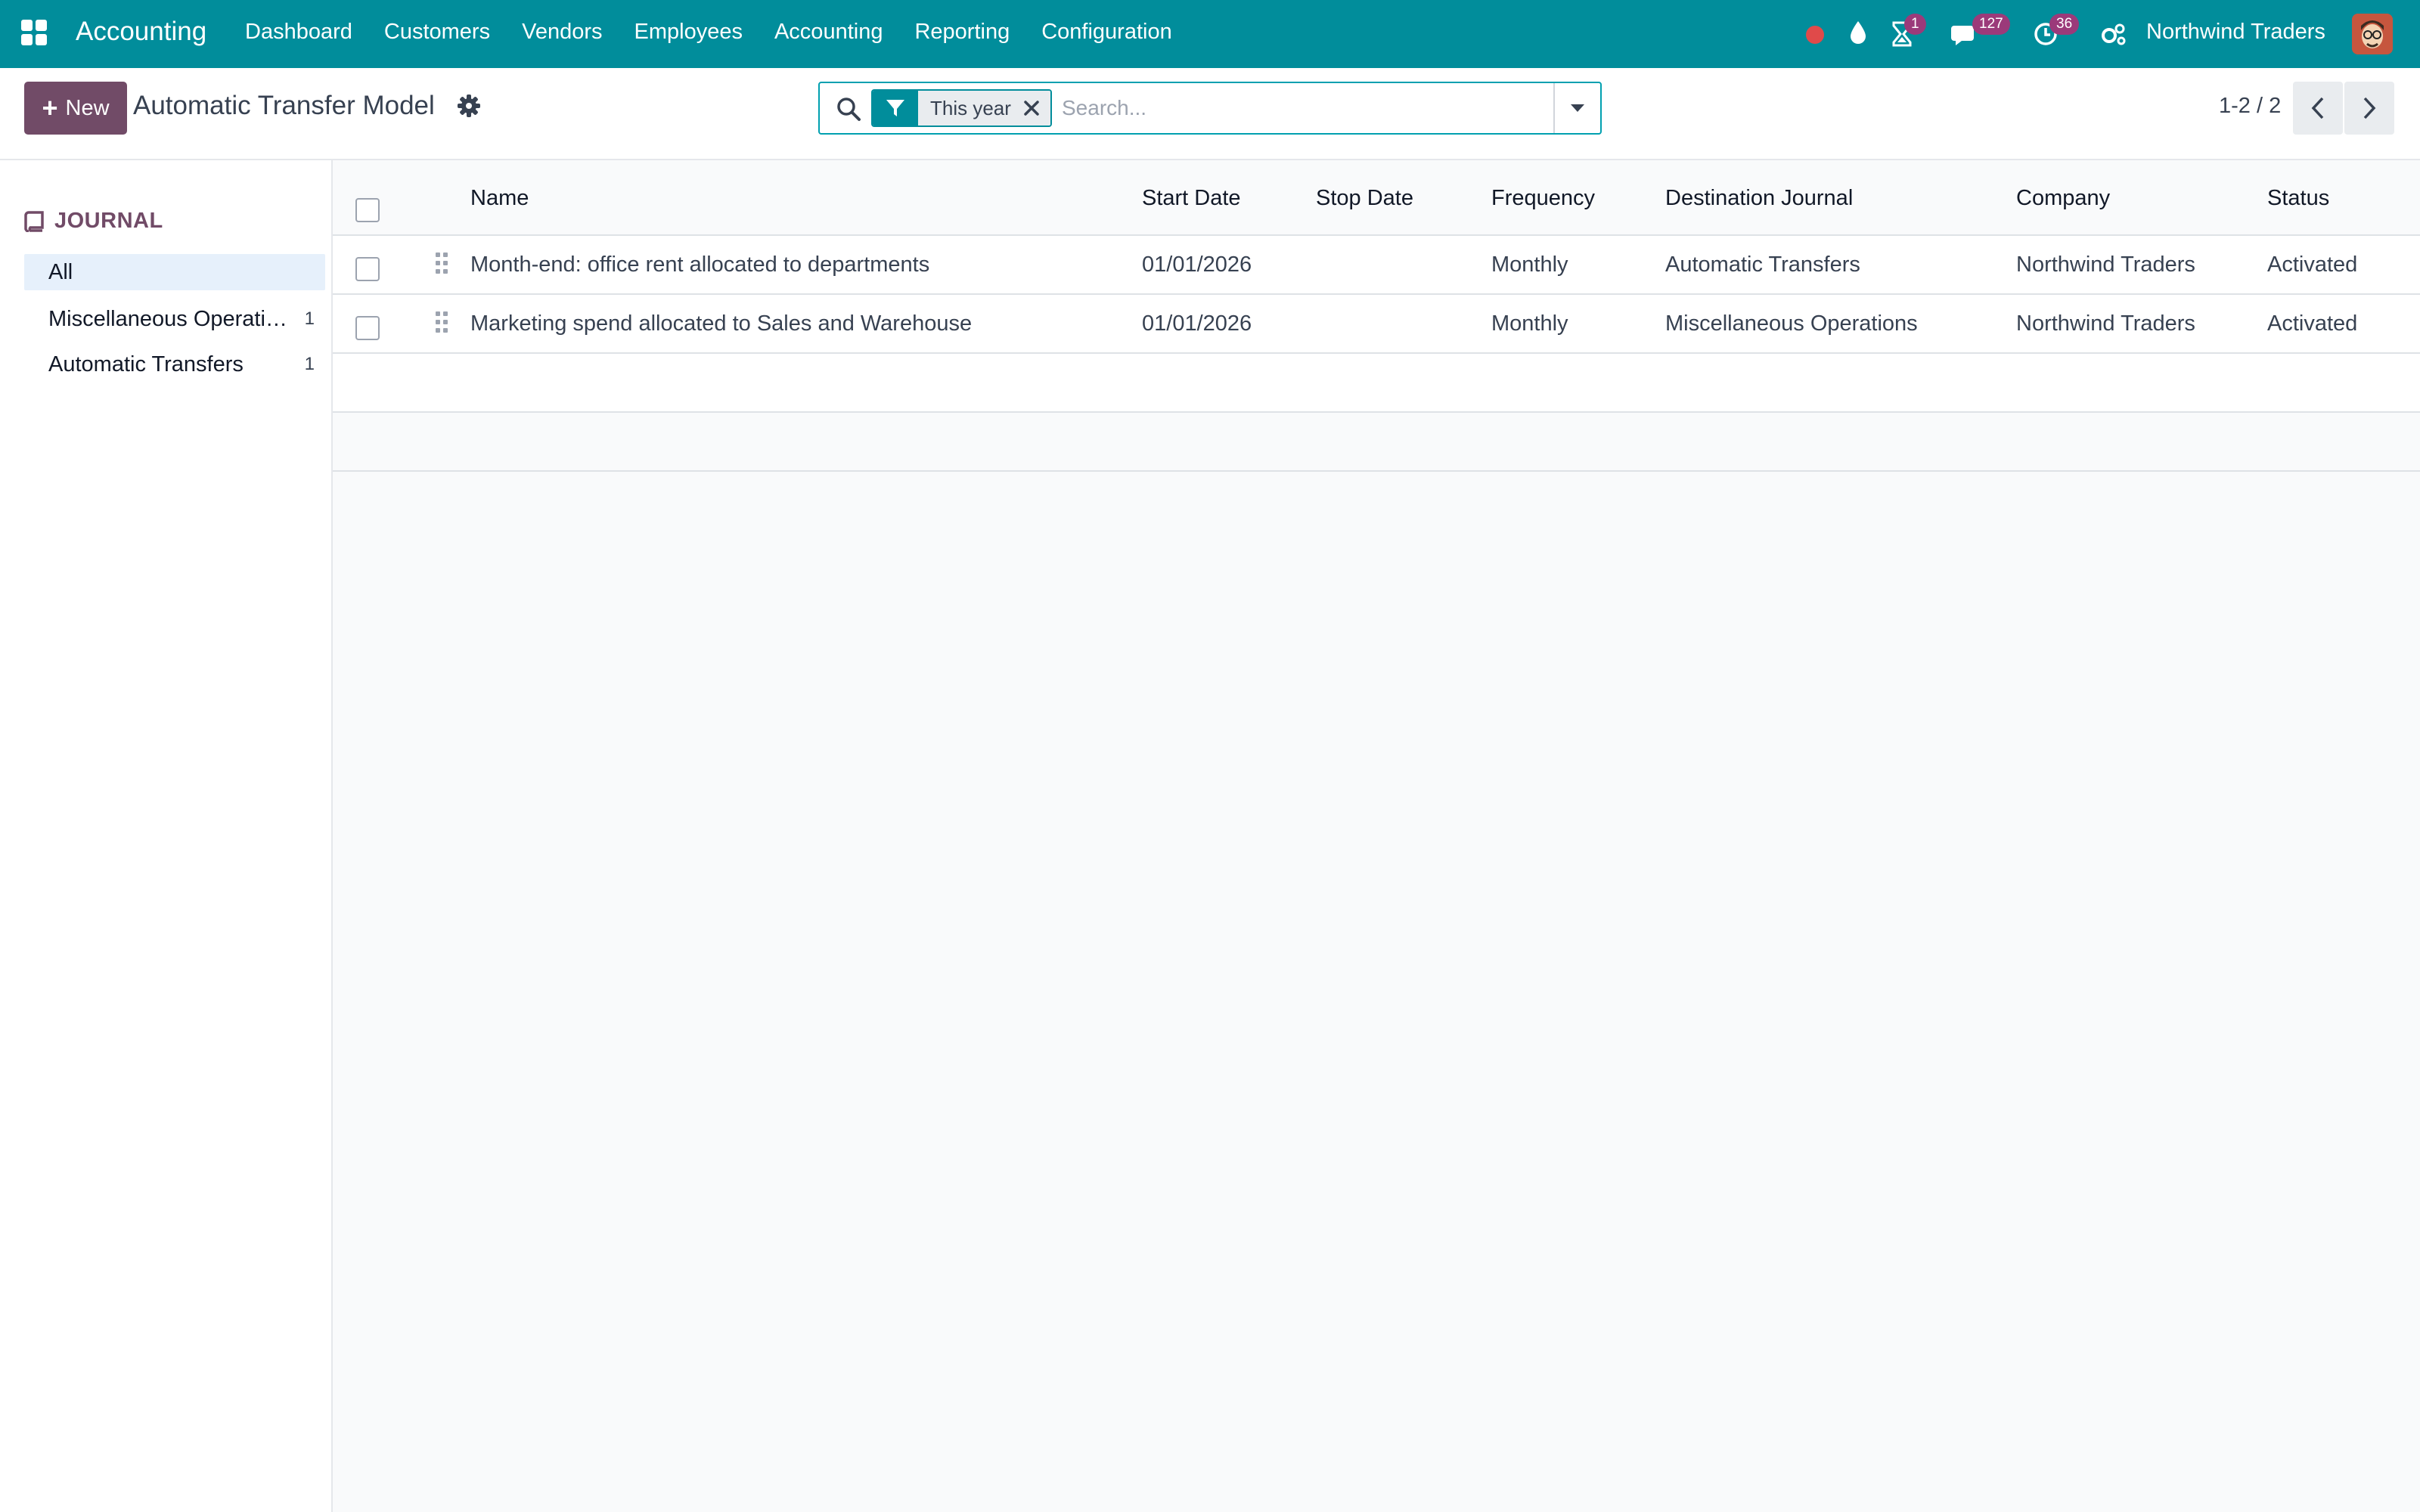 The image size is (2420, 1512). I want to click on search-input, so click(1319, 108).